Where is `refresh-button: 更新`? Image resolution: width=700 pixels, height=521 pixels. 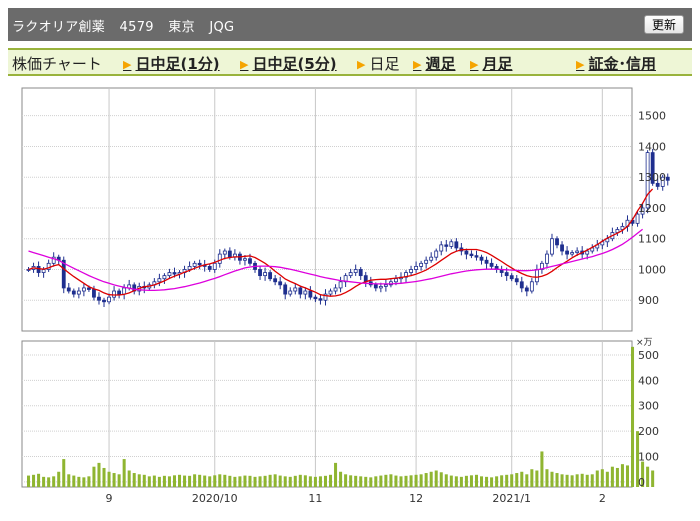
refresh-button: 更新 is located at coordinates (664, 24).